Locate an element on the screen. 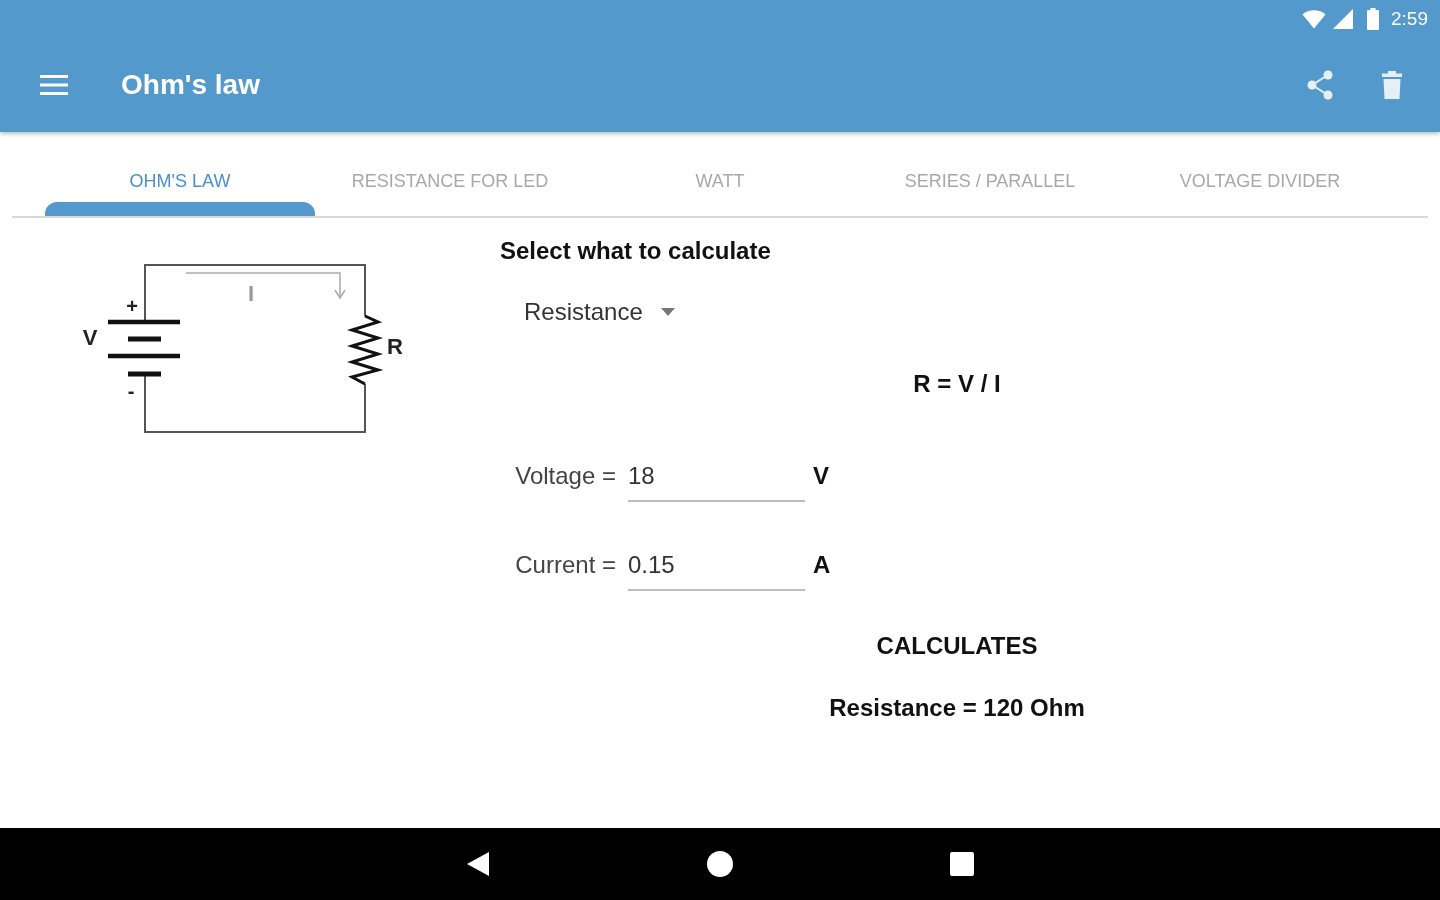 The image size is (1440, 900). tab: SERIES / PARALLEL is located at coordinates (990, 174).